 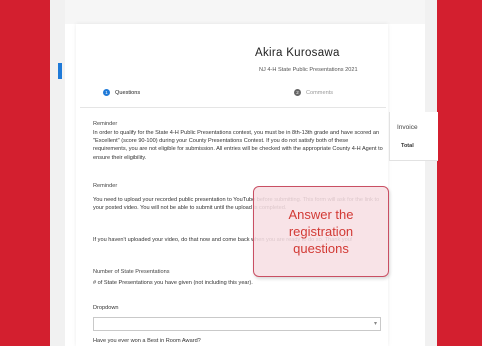 What do you see at coordinates (245, 12) in the screenshot?
I see `page-top-bar` at bounding box center [245, 12].